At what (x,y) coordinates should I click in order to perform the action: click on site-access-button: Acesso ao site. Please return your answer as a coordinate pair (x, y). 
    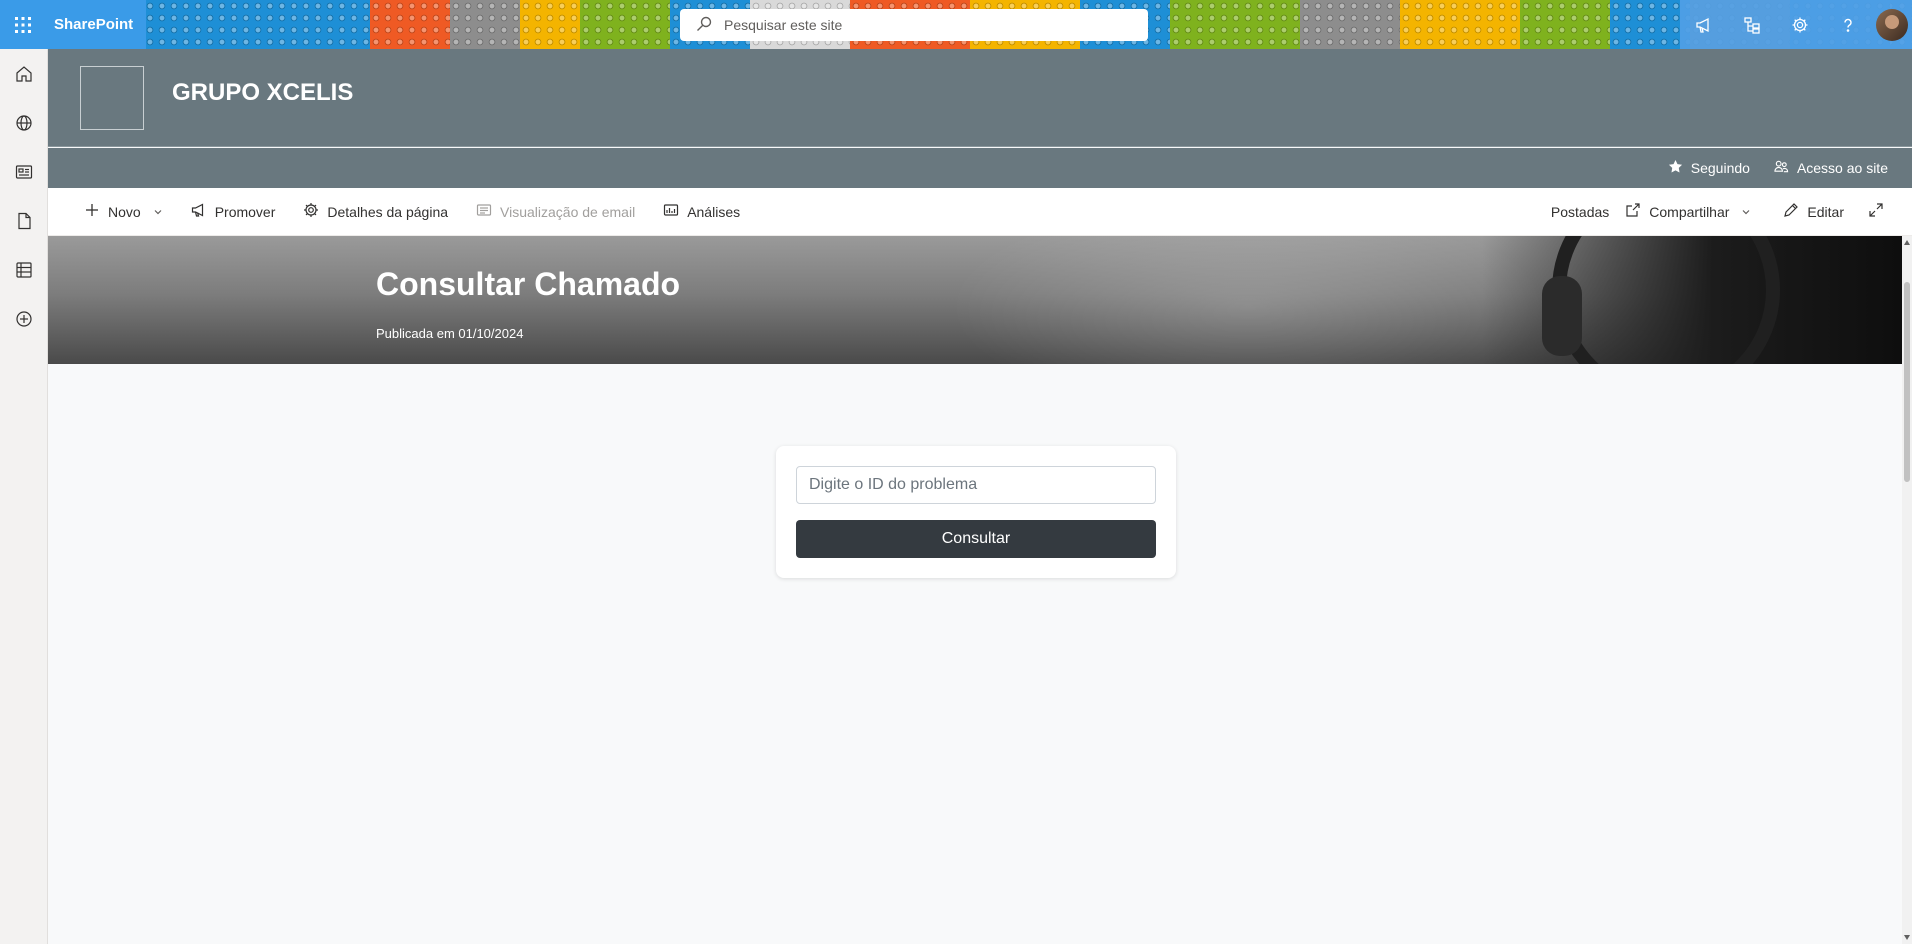
    Looking at the image, I should click on (1831, 168).